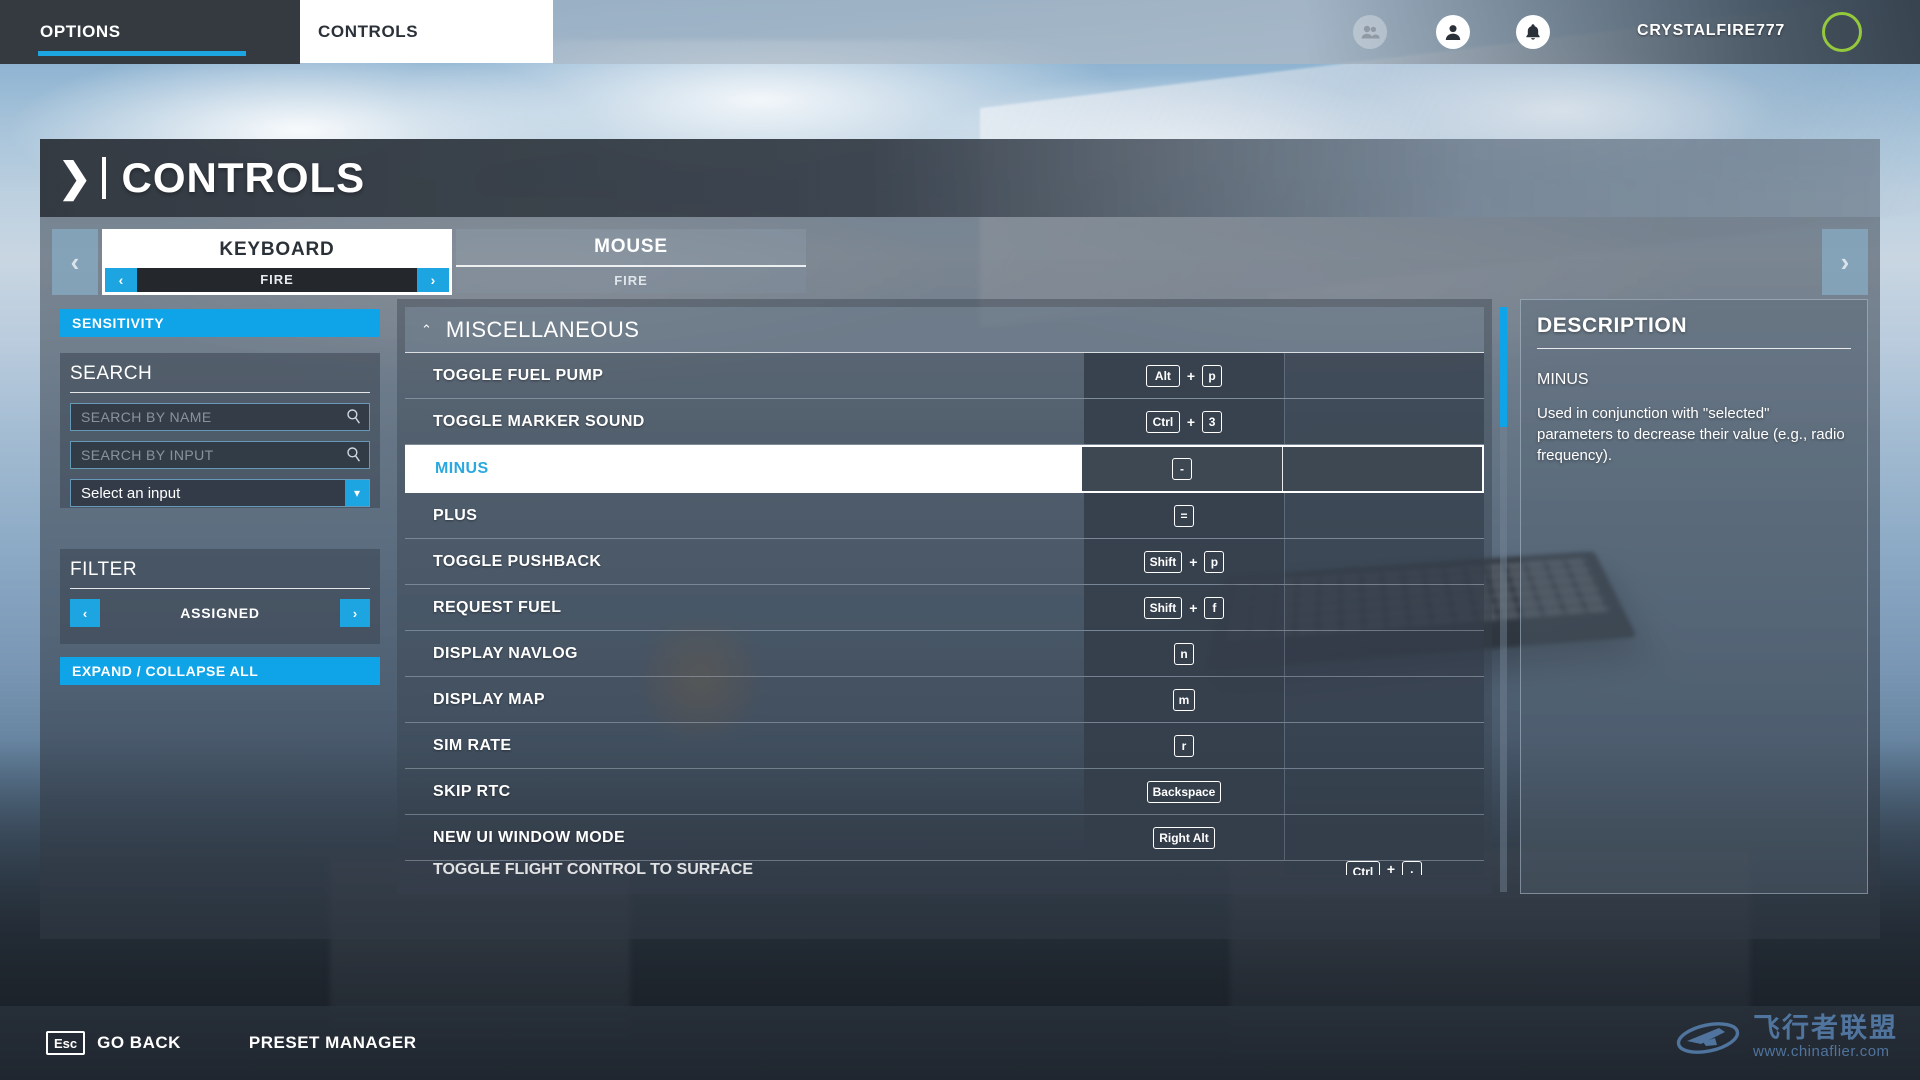 Image resolution: width=1920 pixels, height=1080 pixels. Describe the element at coordinates (357, 493) in the screenshot. I see `chevron-down-icon: ▾` at that location.